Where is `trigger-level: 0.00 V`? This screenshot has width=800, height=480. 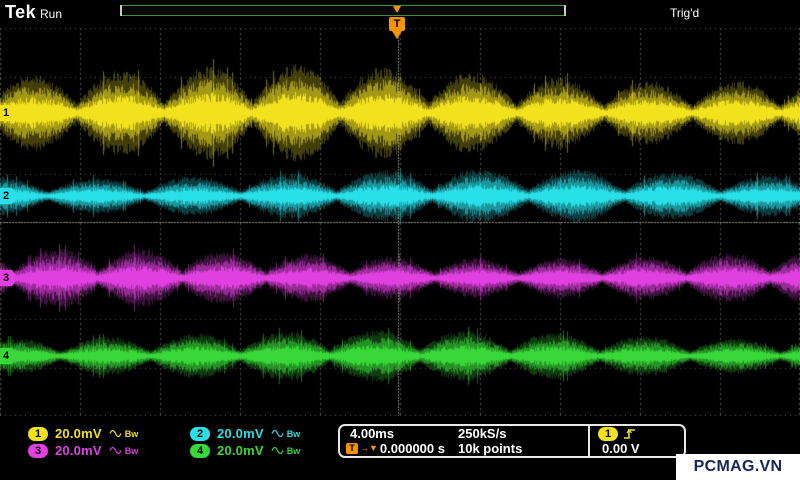
trigger-level: 0.00 V is located at coordinates (621, 448).